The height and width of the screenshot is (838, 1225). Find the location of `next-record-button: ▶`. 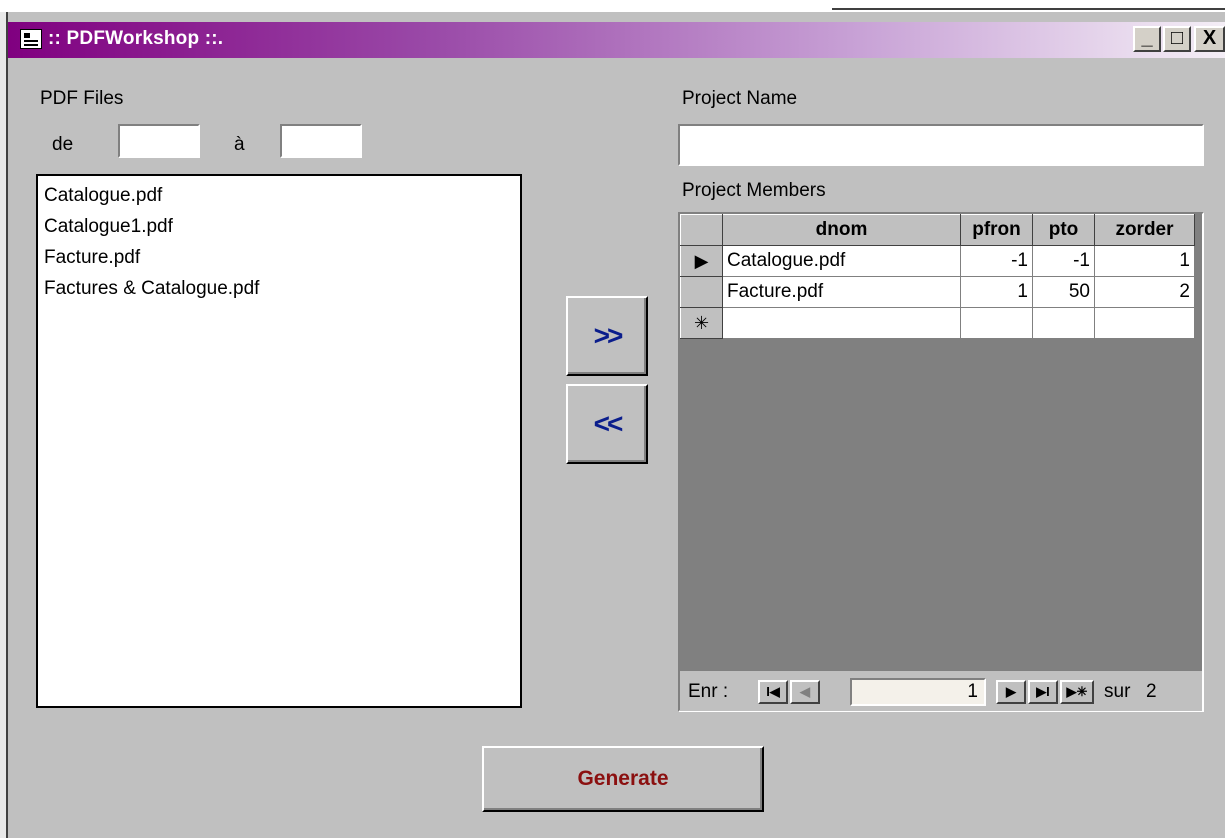

next-record-button: ▶ is located at coordinates (1011, 692).